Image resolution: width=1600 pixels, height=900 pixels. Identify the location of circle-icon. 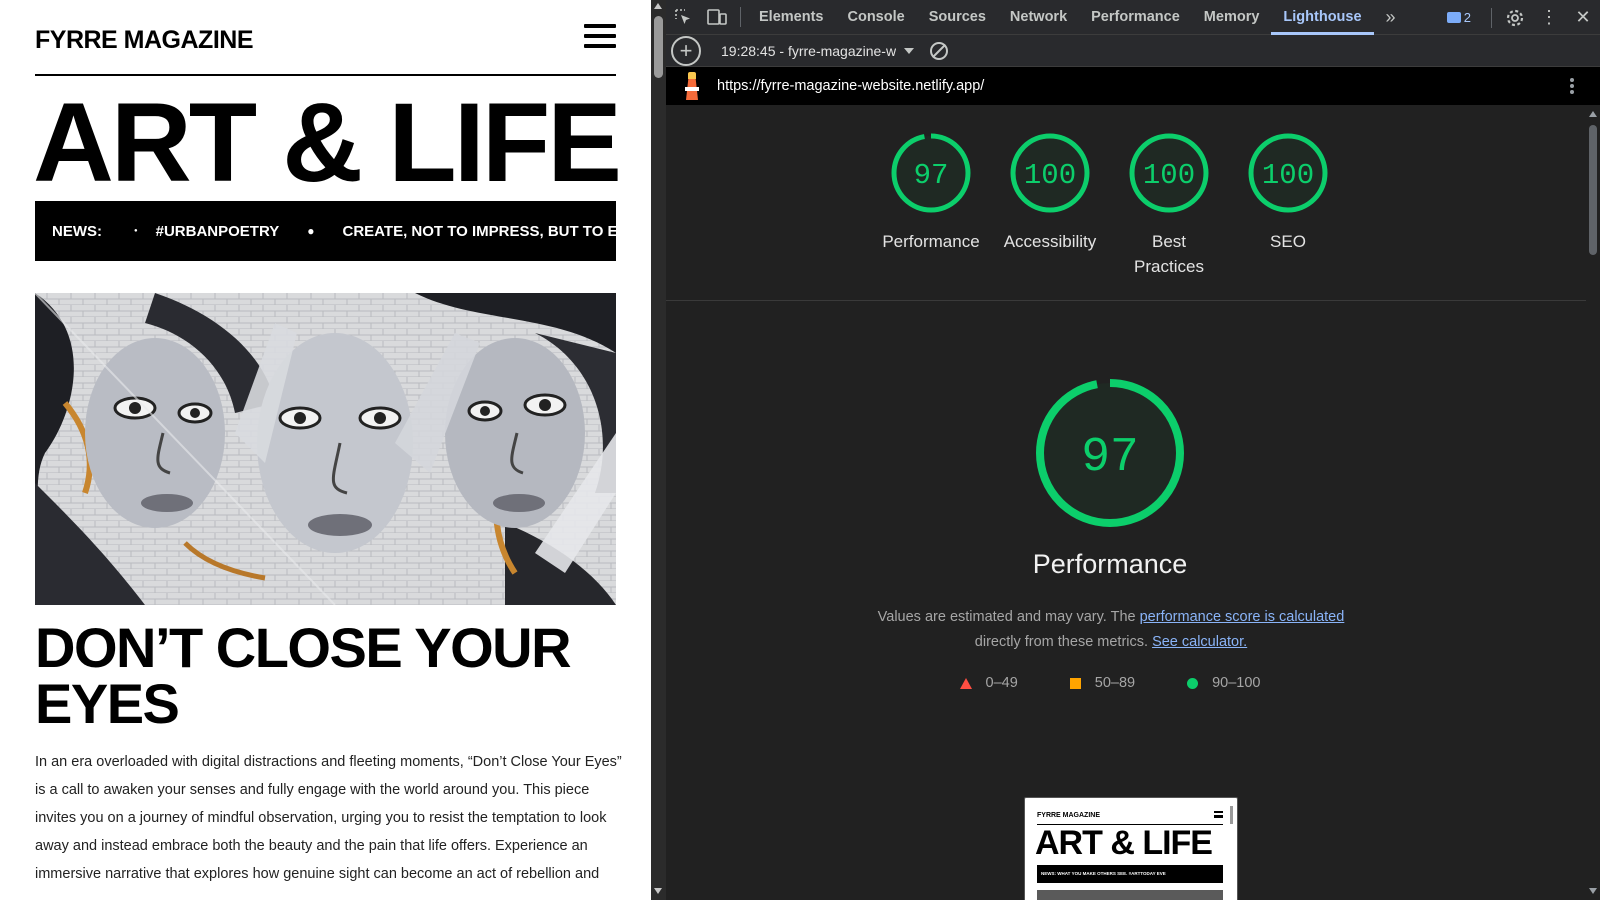
(1193, 683).